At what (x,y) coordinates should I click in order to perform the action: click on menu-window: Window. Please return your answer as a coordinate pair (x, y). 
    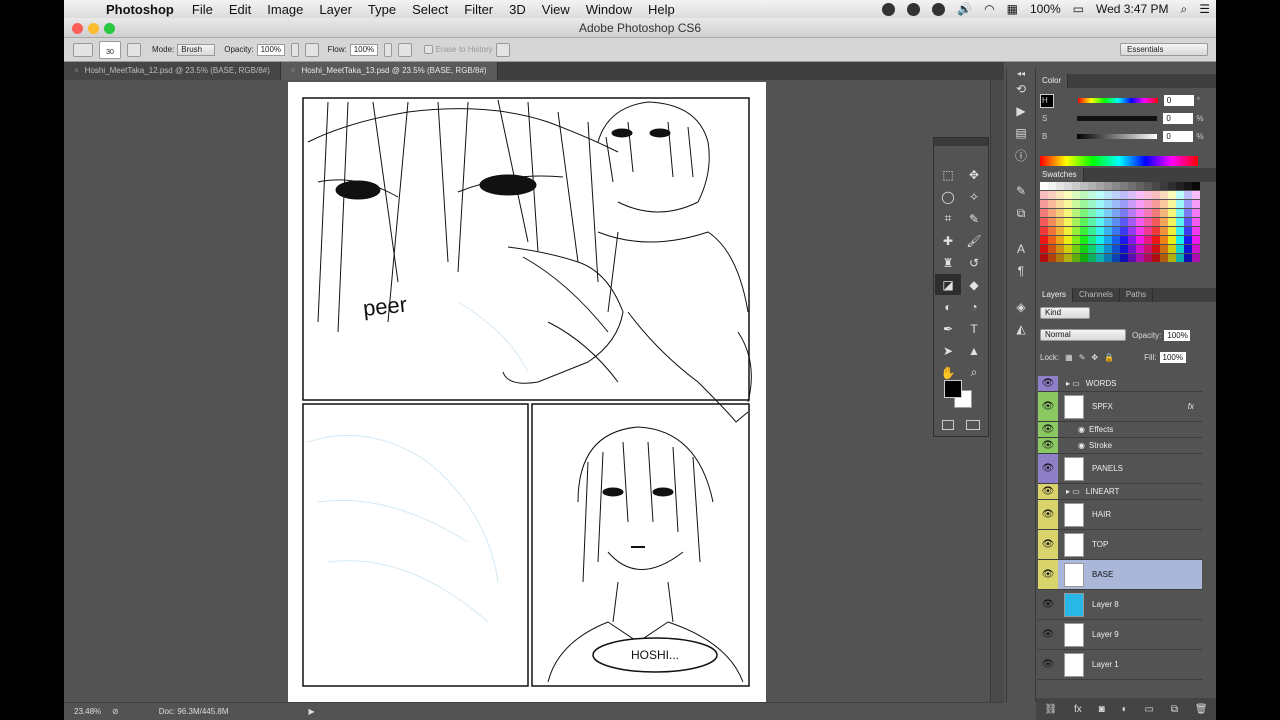
    Looking at the image, I should click on (609, 9).